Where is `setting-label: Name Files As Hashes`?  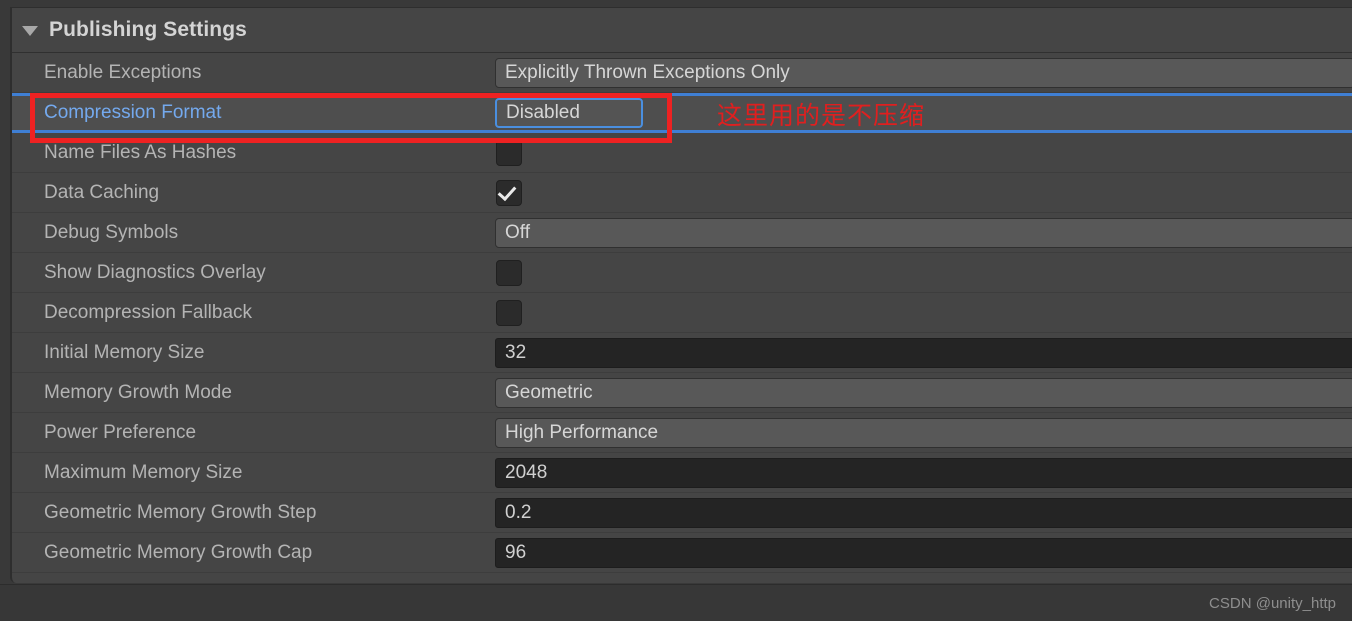 setting-label: Name Files As Hashes is located at coordinates (140, 152).